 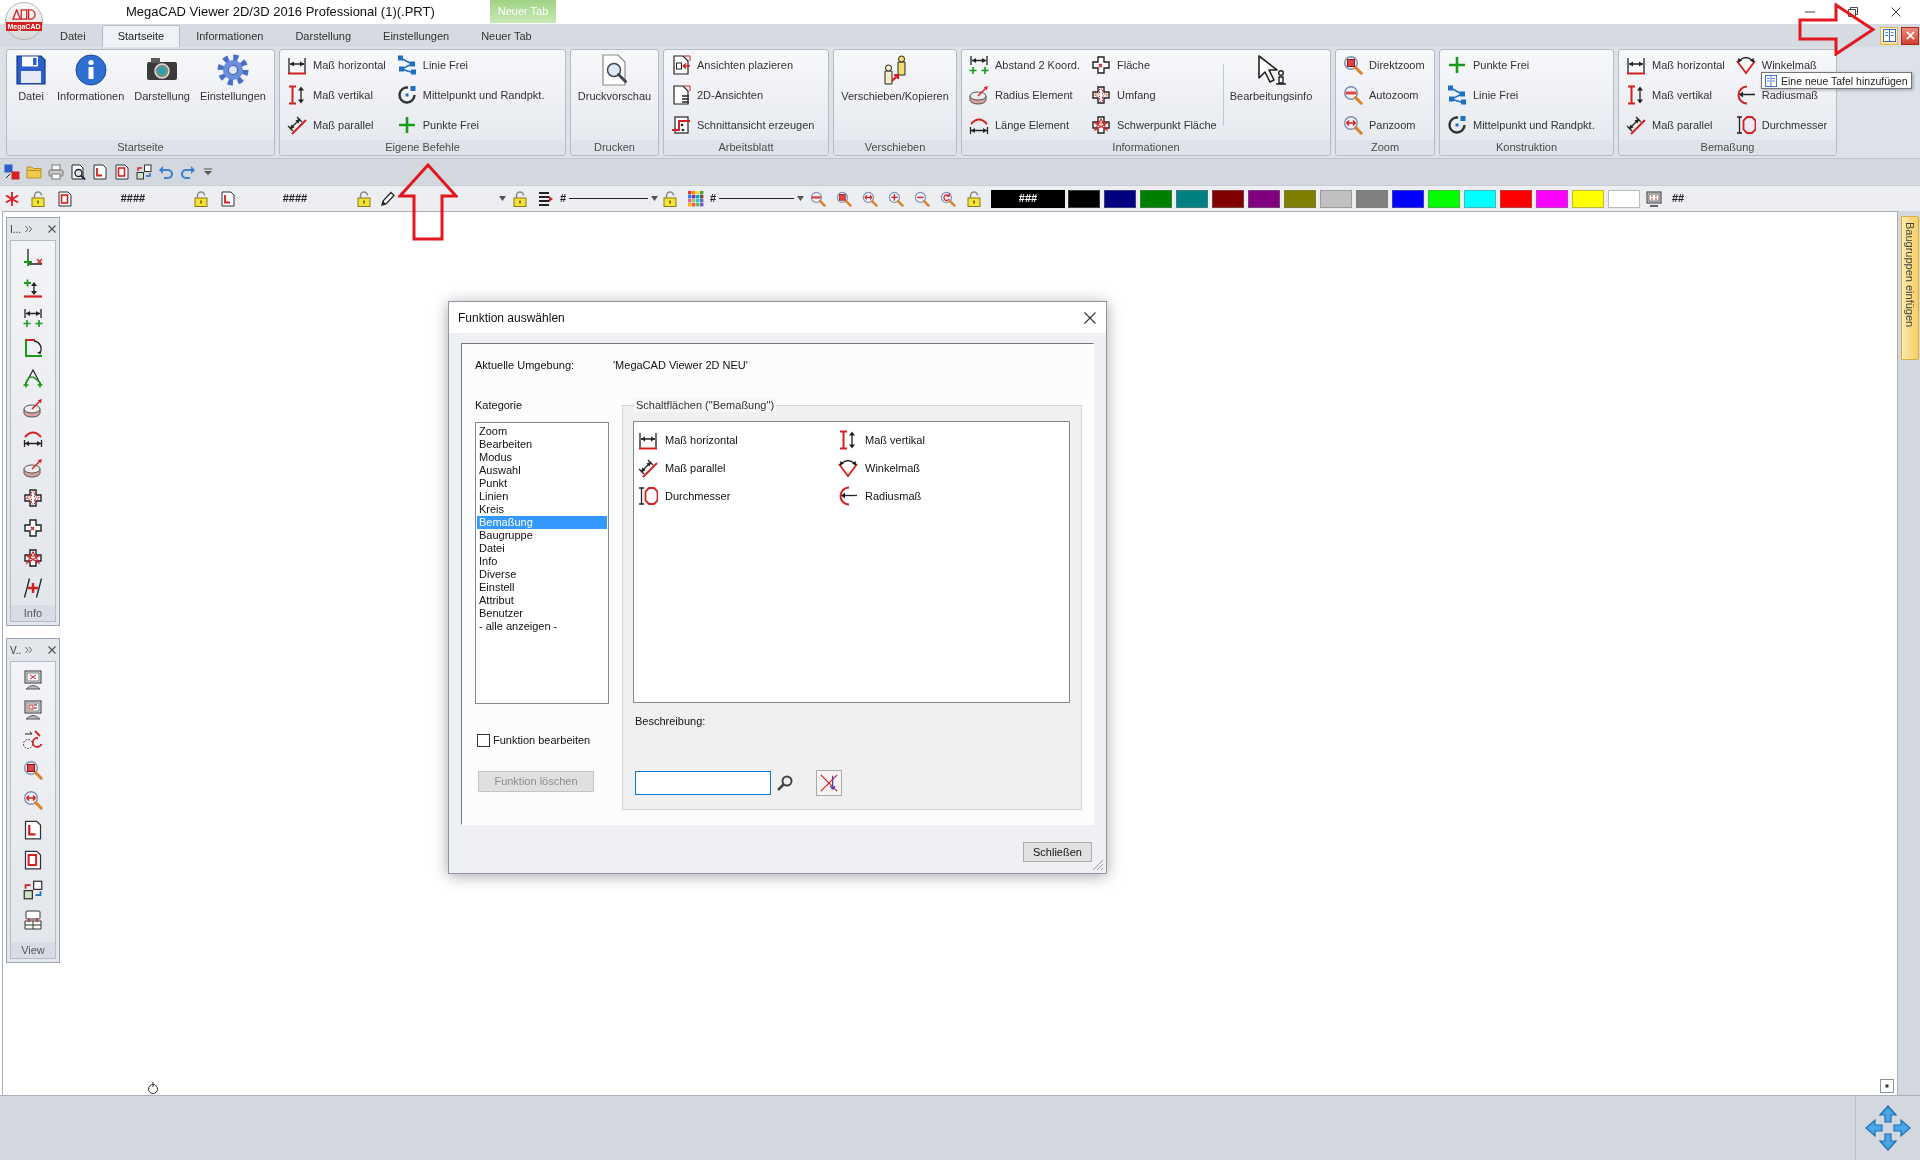 I want to click on ribbon-tab: Informationen, so click(x=230, y=36).